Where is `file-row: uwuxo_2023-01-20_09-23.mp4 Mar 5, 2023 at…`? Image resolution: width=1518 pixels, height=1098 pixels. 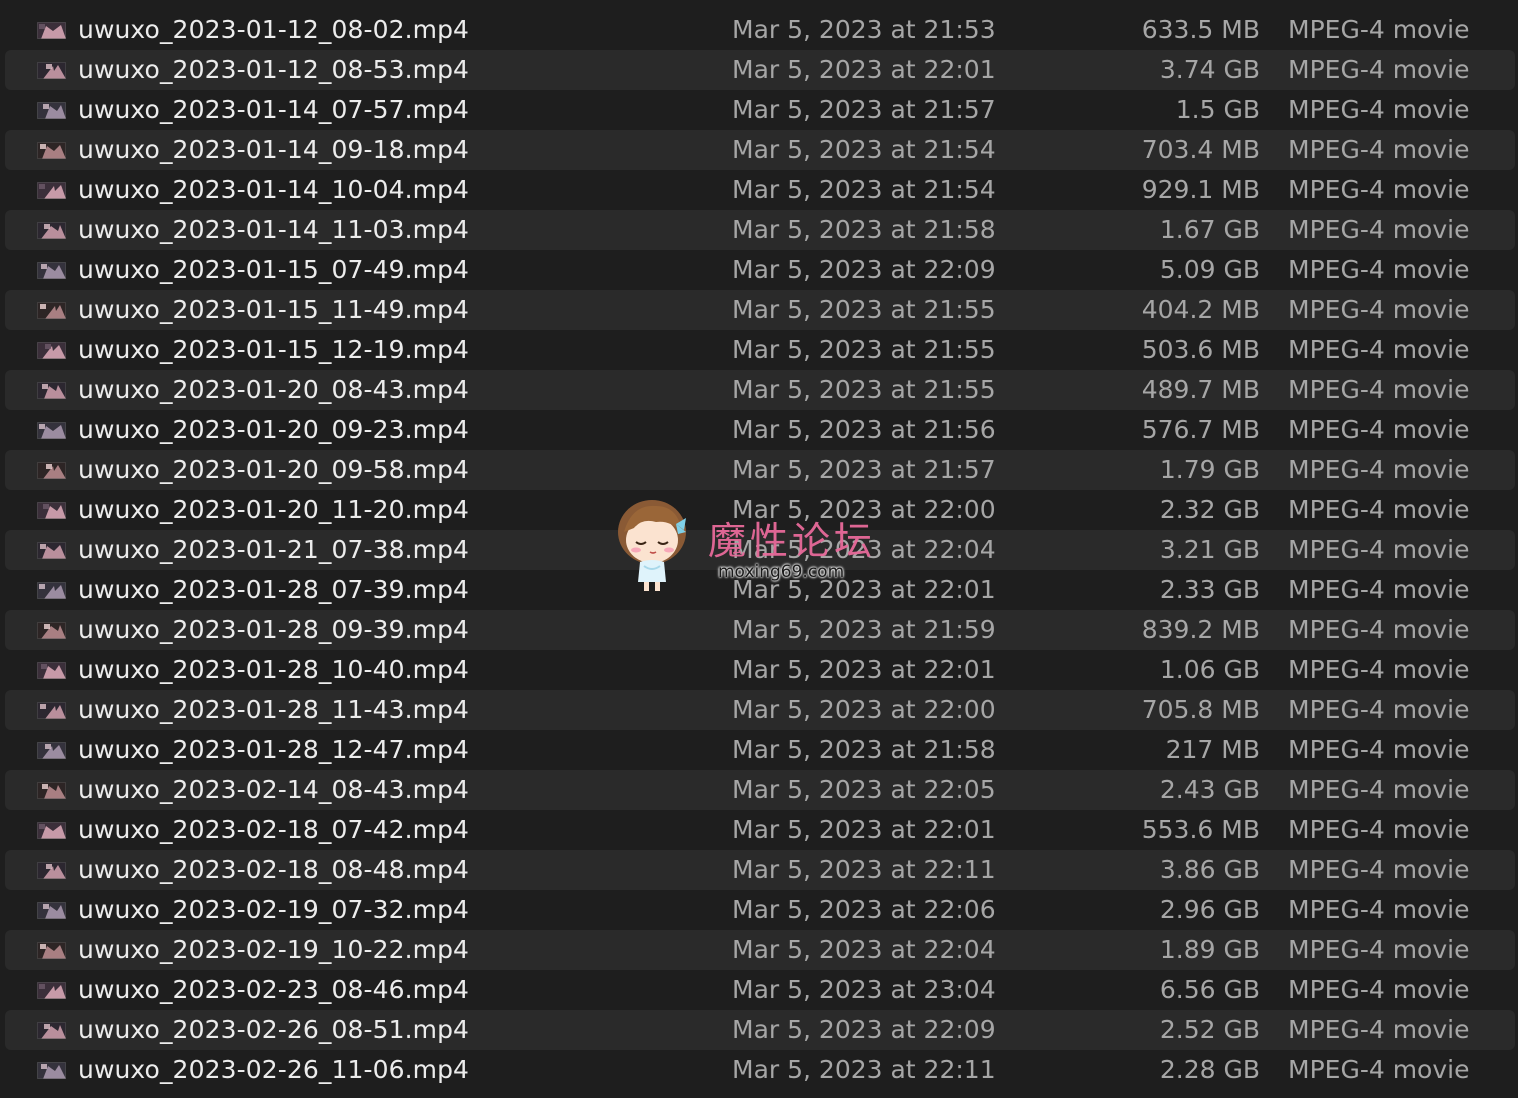 file-row: uwuxo_2023-01-20_09-23.mp4 Mar 5, 2023 at… is located at coordinates (760, 430).